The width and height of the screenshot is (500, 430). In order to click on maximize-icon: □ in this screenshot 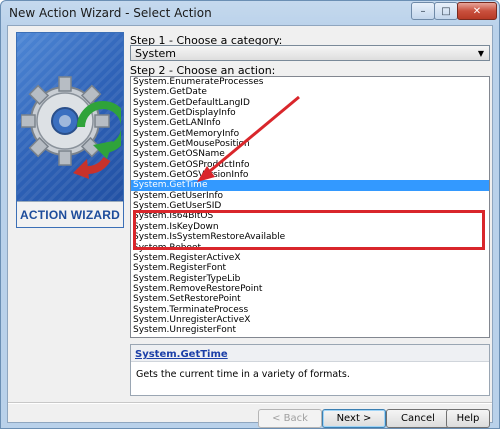, I will do `click(446, 11)`.